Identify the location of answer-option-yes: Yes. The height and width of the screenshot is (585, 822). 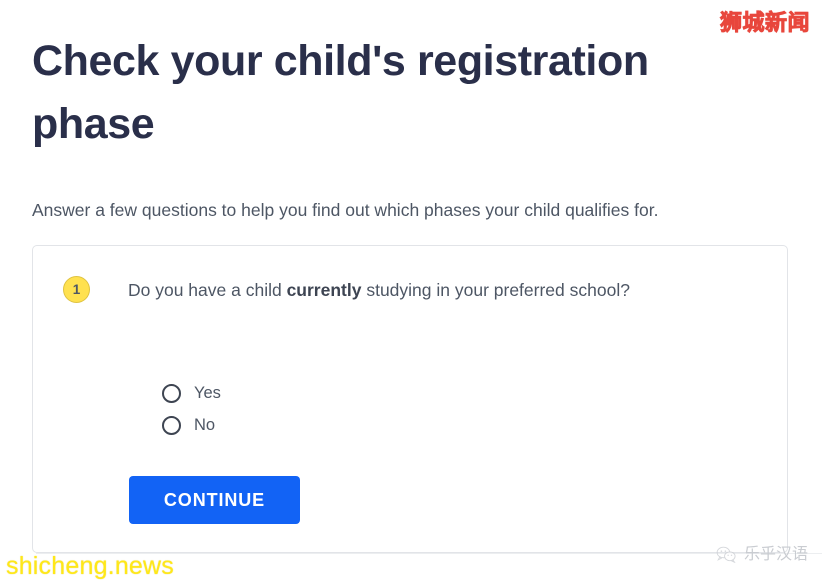
(191, 393).